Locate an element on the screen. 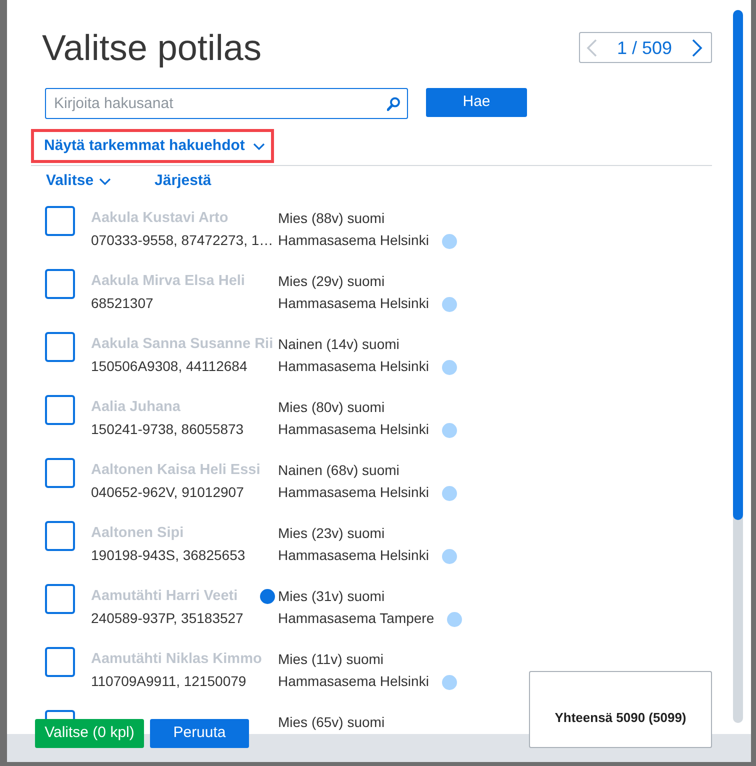  patient-details: Mies (23v) suomi is located at coordinates (332, 533).